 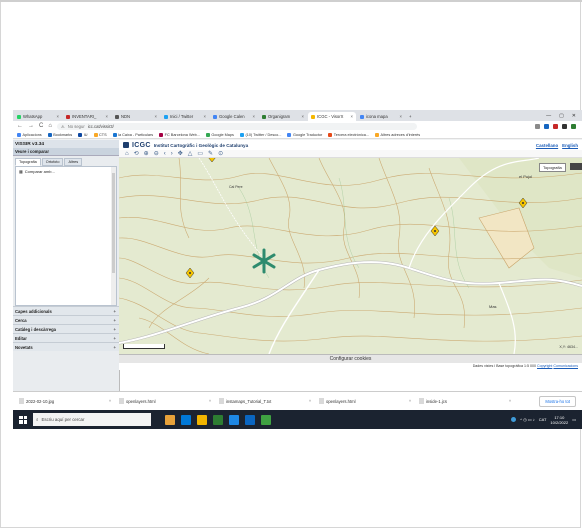 What do you see at coordinates (565, 366) in the screenshot?
I see `comunicacions-link: Comunicacions` at bounding box center [565, 366].